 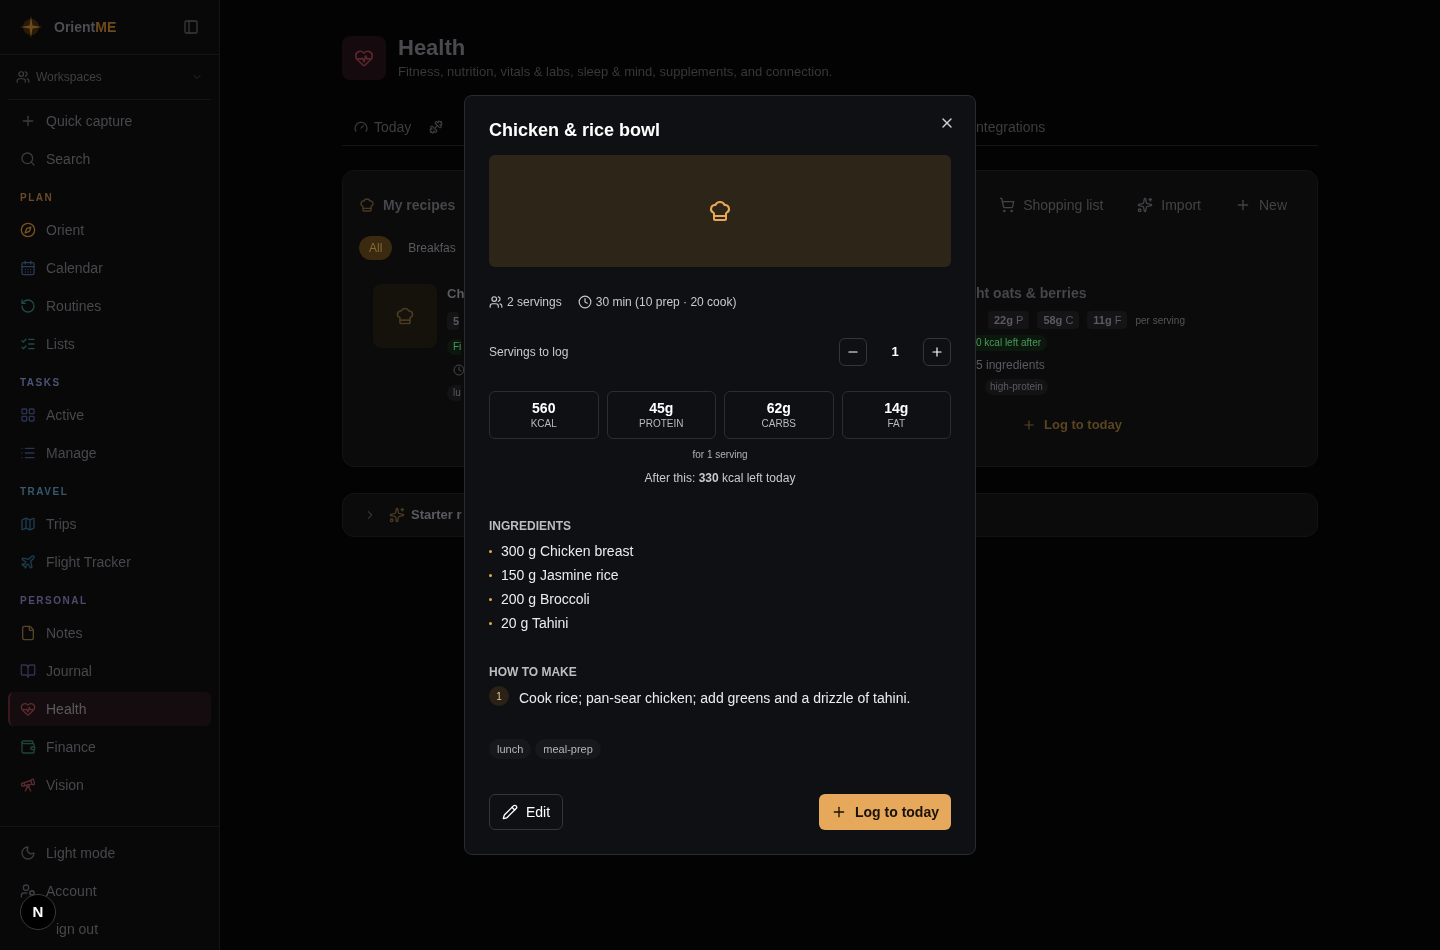 What do you see at coordinates (543, 424) in the screenshot?
I see `macro-label: KCAL` at bounding box center [543, 424].